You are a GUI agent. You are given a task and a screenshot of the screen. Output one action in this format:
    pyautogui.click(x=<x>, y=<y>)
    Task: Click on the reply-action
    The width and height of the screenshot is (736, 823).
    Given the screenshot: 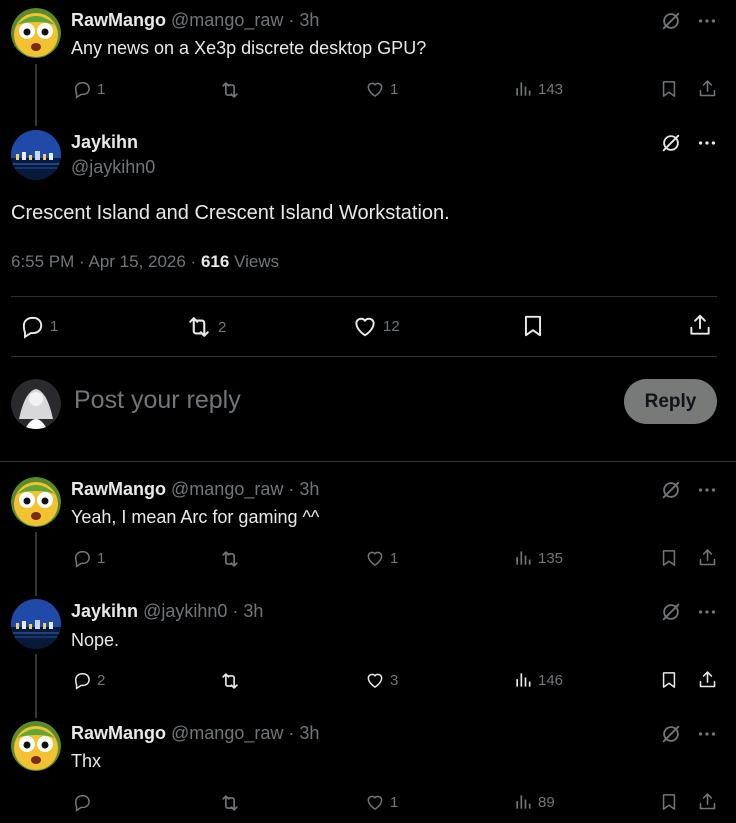 What is the action you would take?
    pyautogui.click(x=84, y=802)
    